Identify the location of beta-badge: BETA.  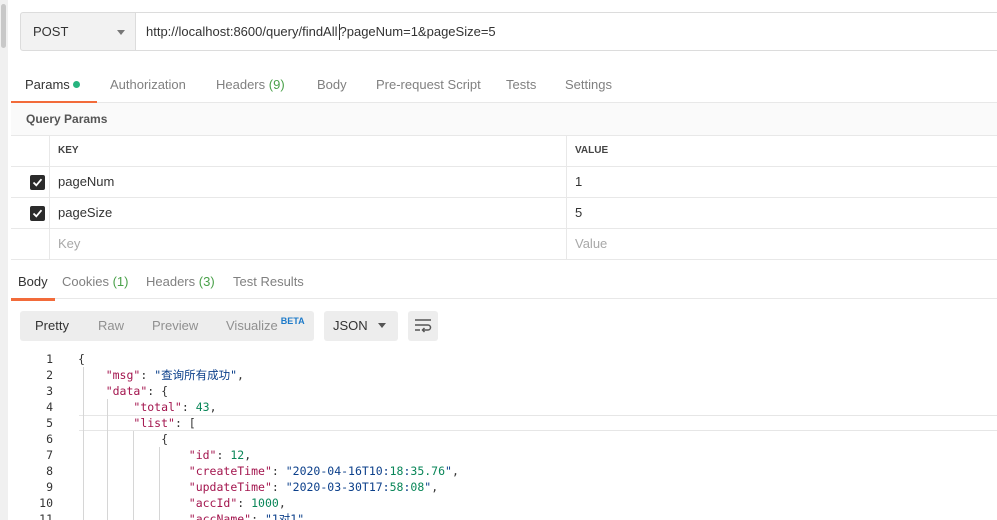
(292, 321).